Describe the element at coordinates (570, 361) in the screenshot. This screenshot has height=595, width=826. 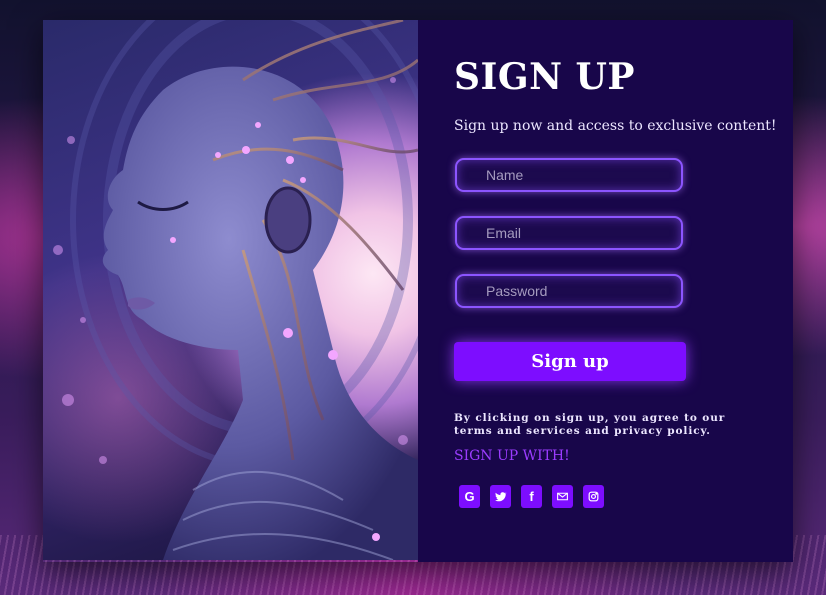
I see `sign-up-button: Sign up` at that location.